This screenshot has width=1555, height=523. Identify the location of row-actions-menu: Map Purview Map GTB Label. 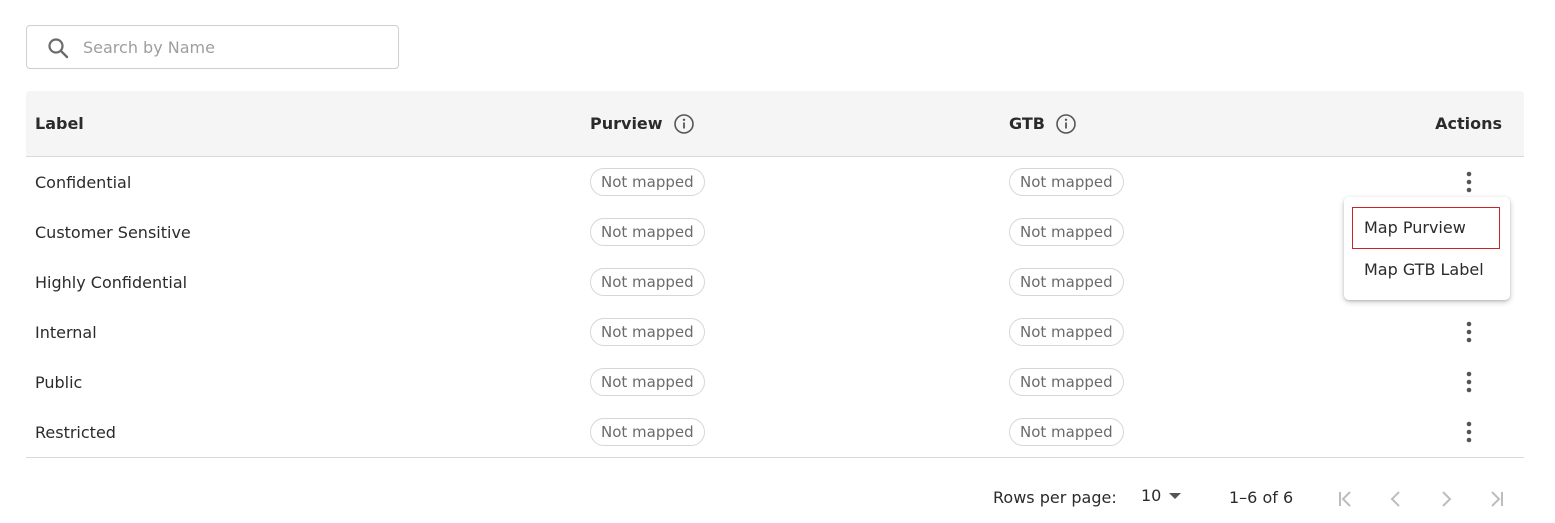
(1427, 248).